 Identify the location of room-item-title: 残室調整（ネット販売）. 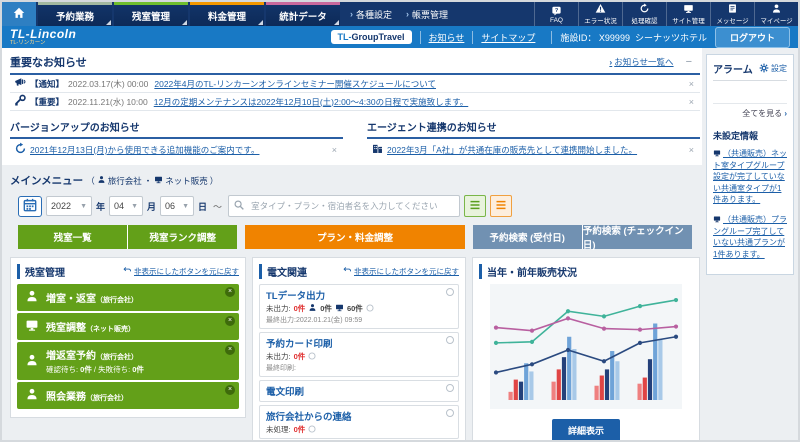
(90, 326).